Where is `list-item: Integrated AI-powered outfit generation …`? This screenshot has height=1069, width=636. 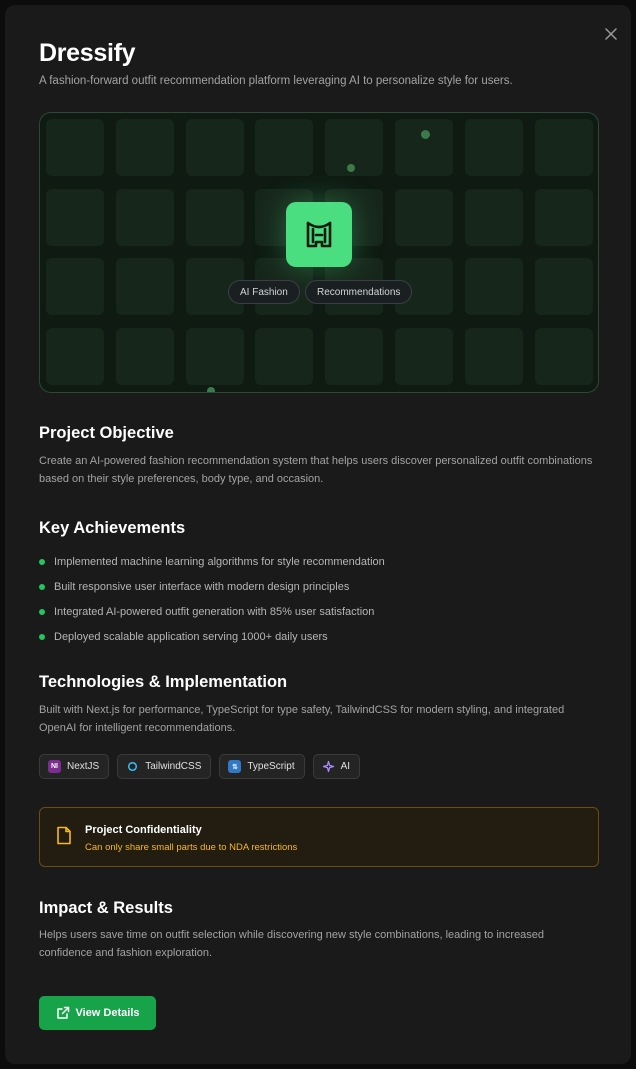 list-item: Integrated AI-powered outfit generation … is located at coordinates (212, 611).